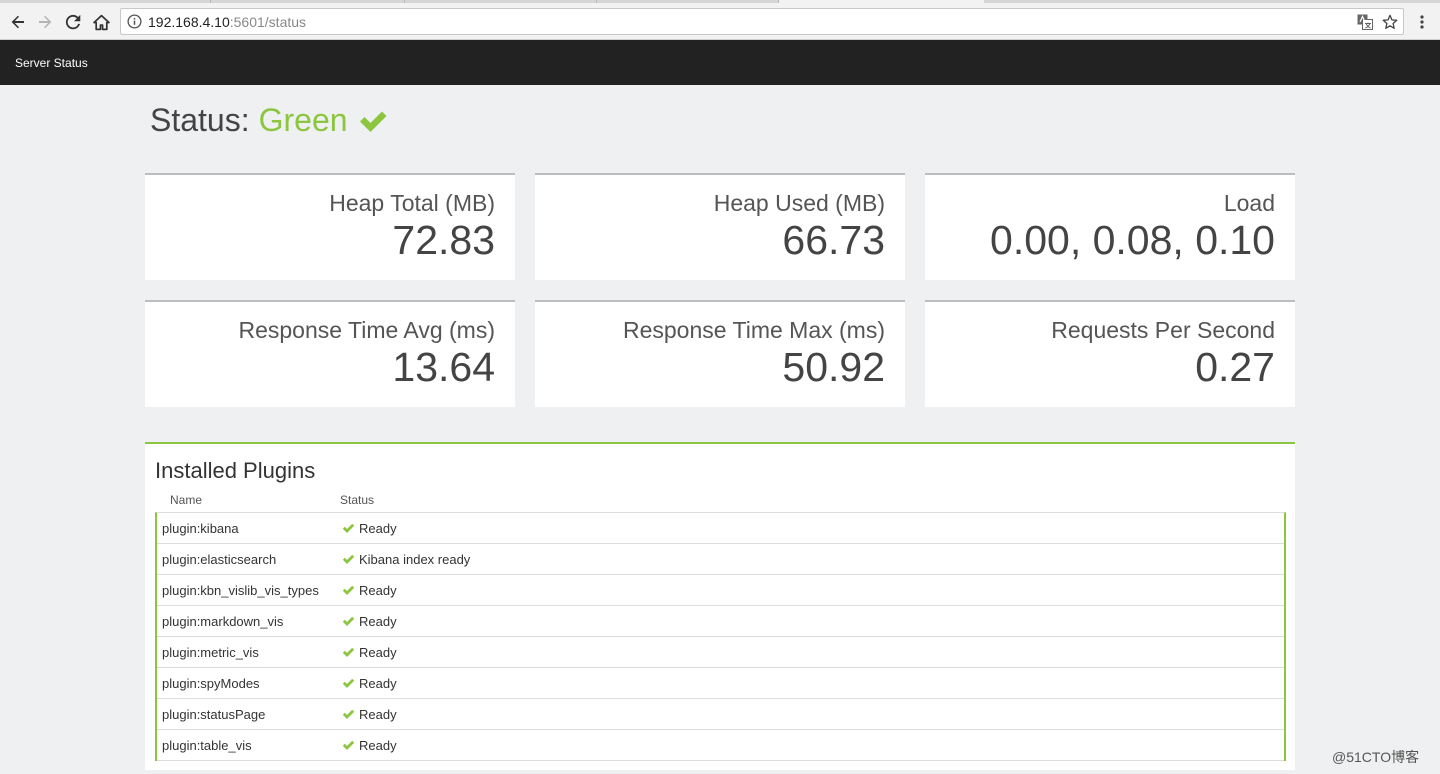  What do you see at coordinates (235, 470) in the screenshot?
I see `plugins-heading: Installed Plugins` at bounding box center [235, 470].